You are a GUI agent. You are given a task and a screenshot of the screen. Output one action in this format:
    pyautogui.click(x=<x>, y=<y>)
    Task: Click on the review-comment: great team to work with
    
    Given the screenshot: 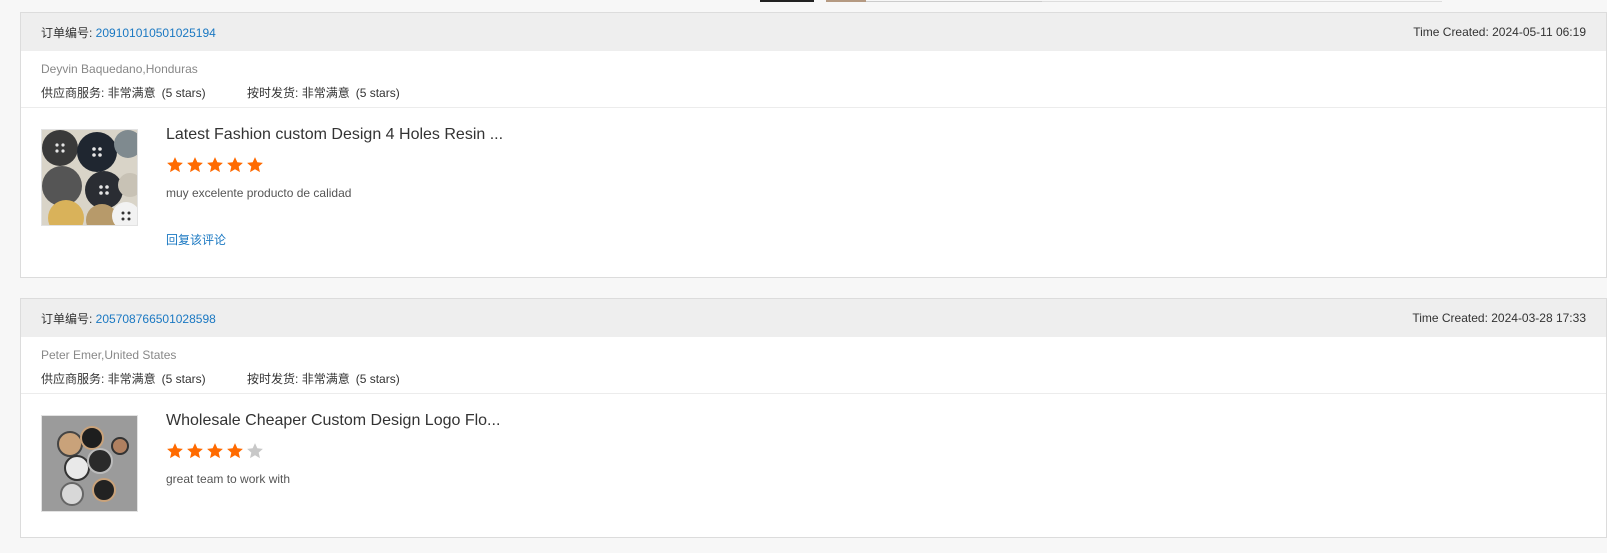 What is the action you would take?
    pyautogui.click(x=228, y=479)
    